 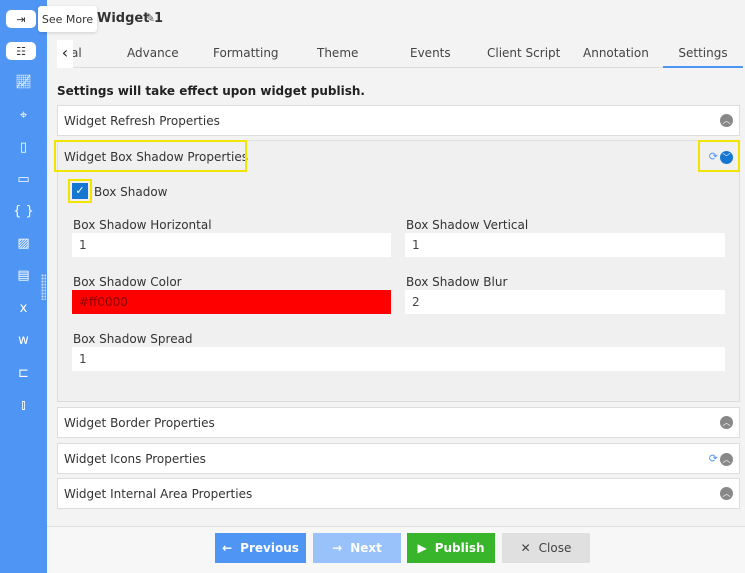 What do you see at coordinates (451, 548) in the screenshot?
I see `publish-button: ▶ Publish` at bounding box center [451, 548].